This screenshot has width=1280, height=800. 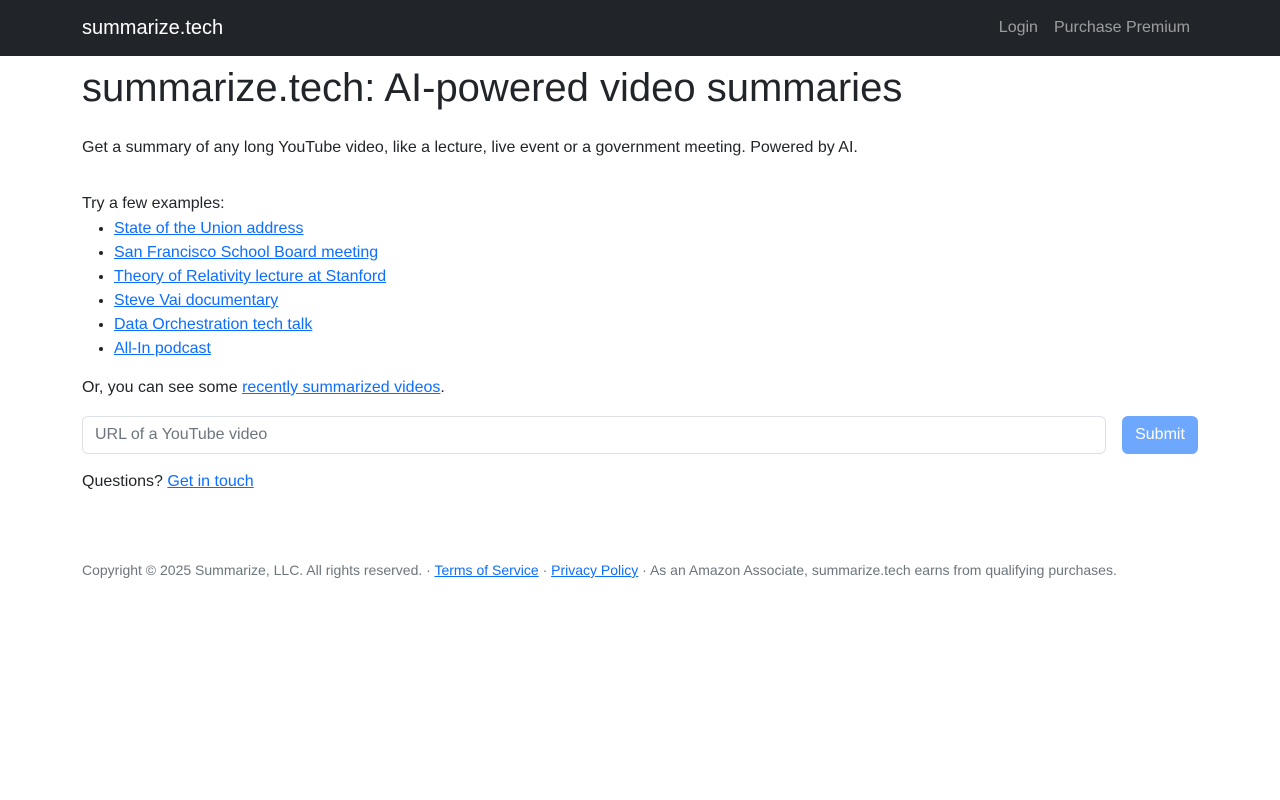 What do you see at coordinates (162, 348) in the screenshot?
I see `example-link-all-in-podcast: All-In podcast` at bounding box center [162, 348].